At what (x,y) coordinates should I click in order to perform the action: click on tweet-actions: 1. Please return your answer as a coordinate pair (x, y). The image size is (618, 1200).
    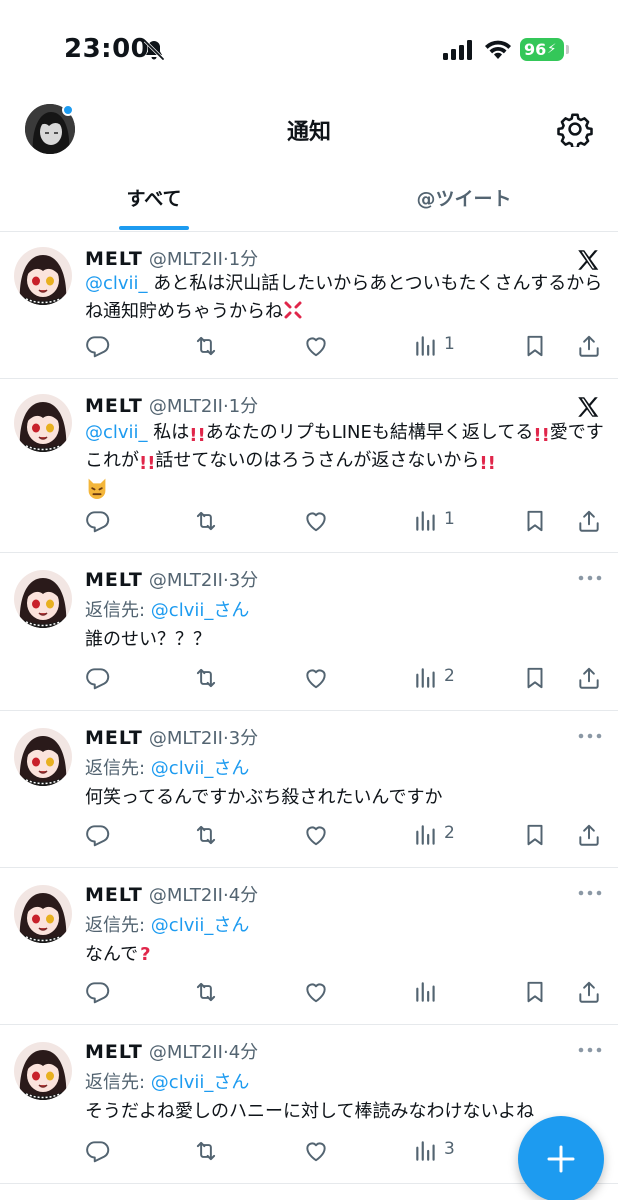
    Looking at the image, I should click on (309, 348).